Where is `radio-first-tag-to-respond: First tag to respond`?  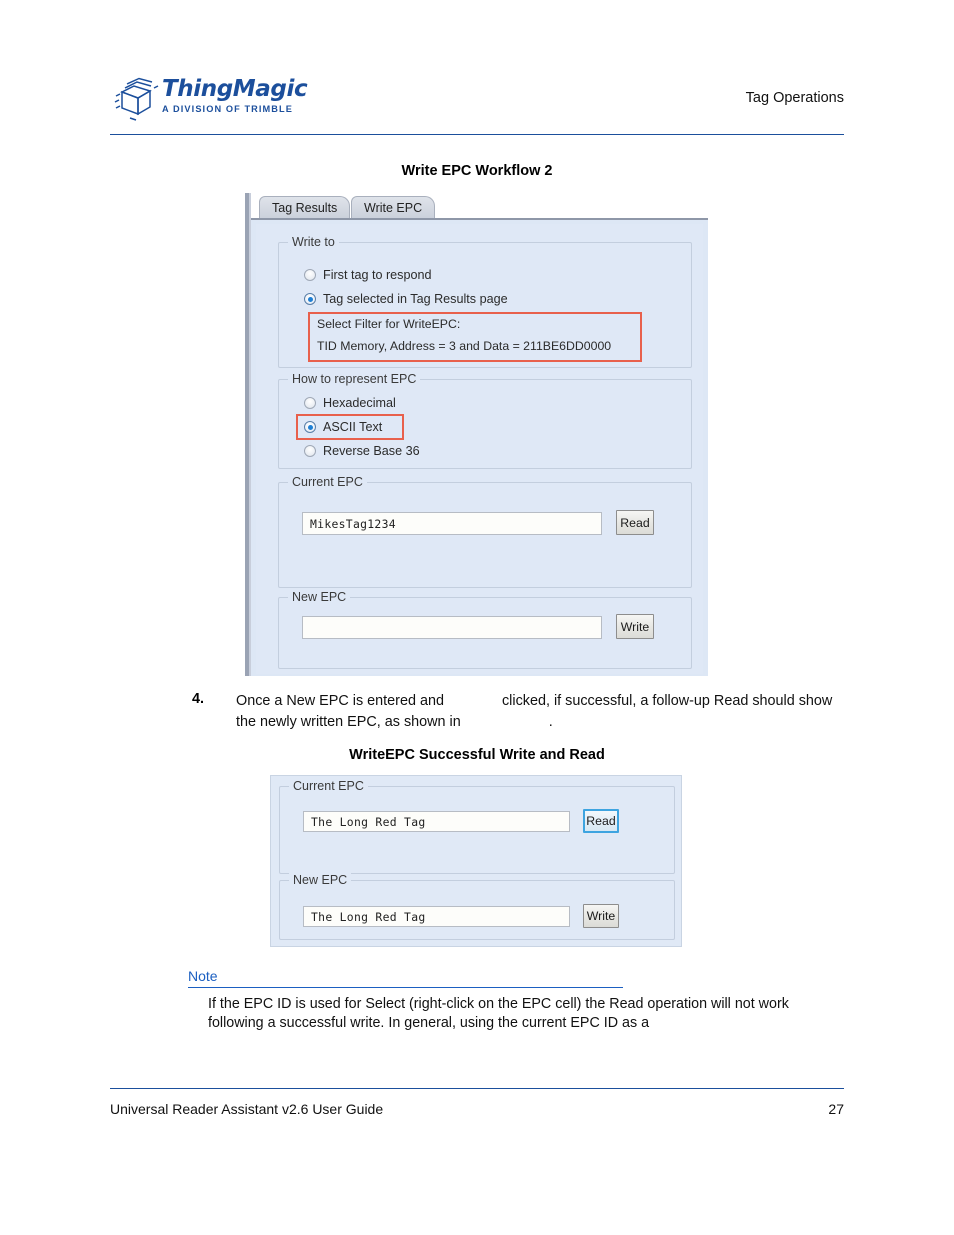 radio-first-tag-to-respond: First tag to respond is located at coordinates (368, 275).